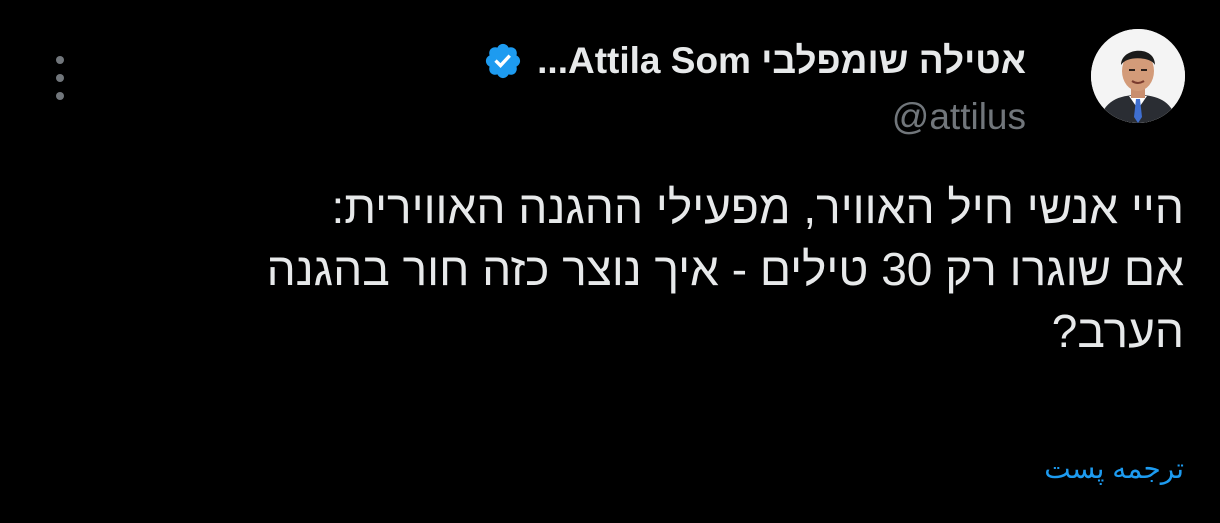 This screenshot has height=523, width=1220. What do you see at coordinates (503, 61) in the screenshot?
I see `verified-badge-icon` at bounding box center [503, 61].